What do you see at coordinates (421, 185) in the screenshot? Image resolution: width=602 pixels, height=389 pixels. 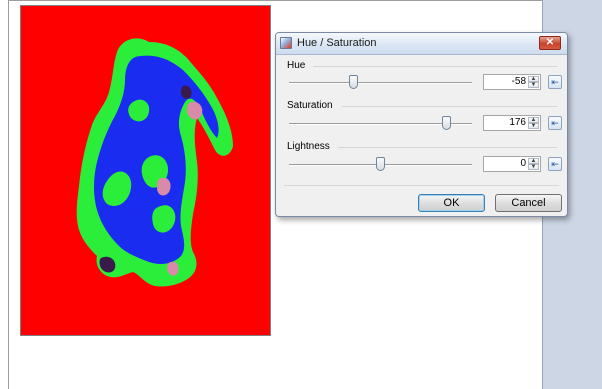 I see `button-separator` at bounding box center [421, 185].